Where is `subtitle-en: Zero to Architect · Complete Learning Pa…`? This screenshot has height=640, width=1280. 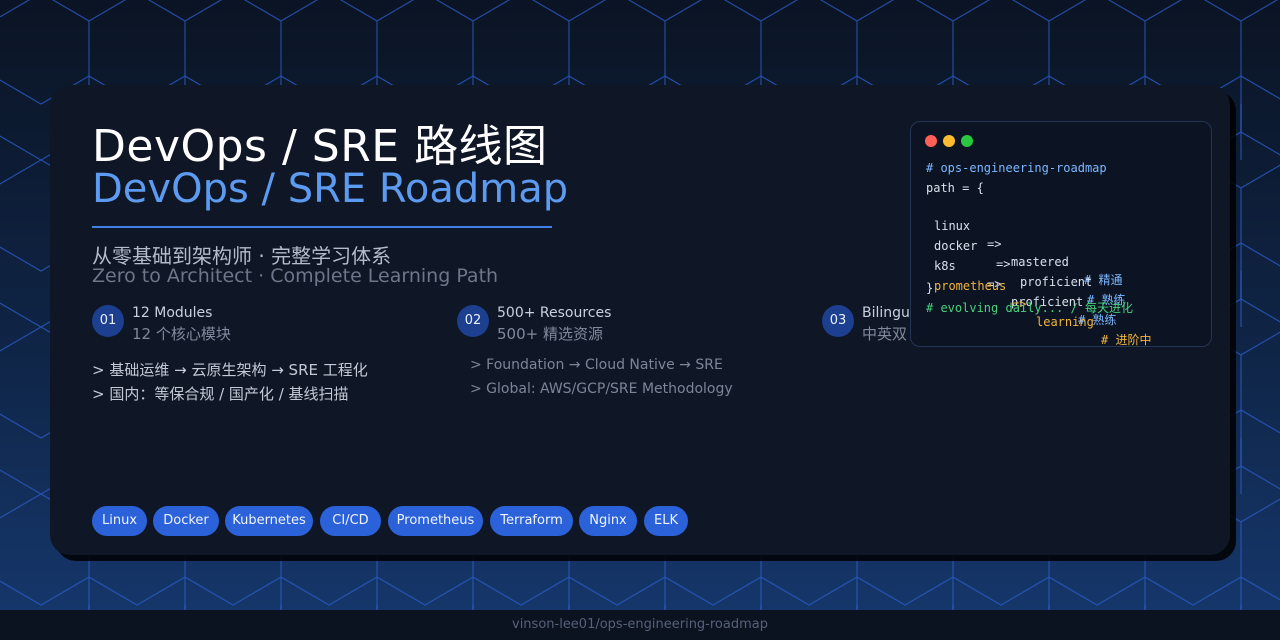 subtitle-en: Zero to Architect · Complete Learning Pa… is located at coordinates (295, 276).